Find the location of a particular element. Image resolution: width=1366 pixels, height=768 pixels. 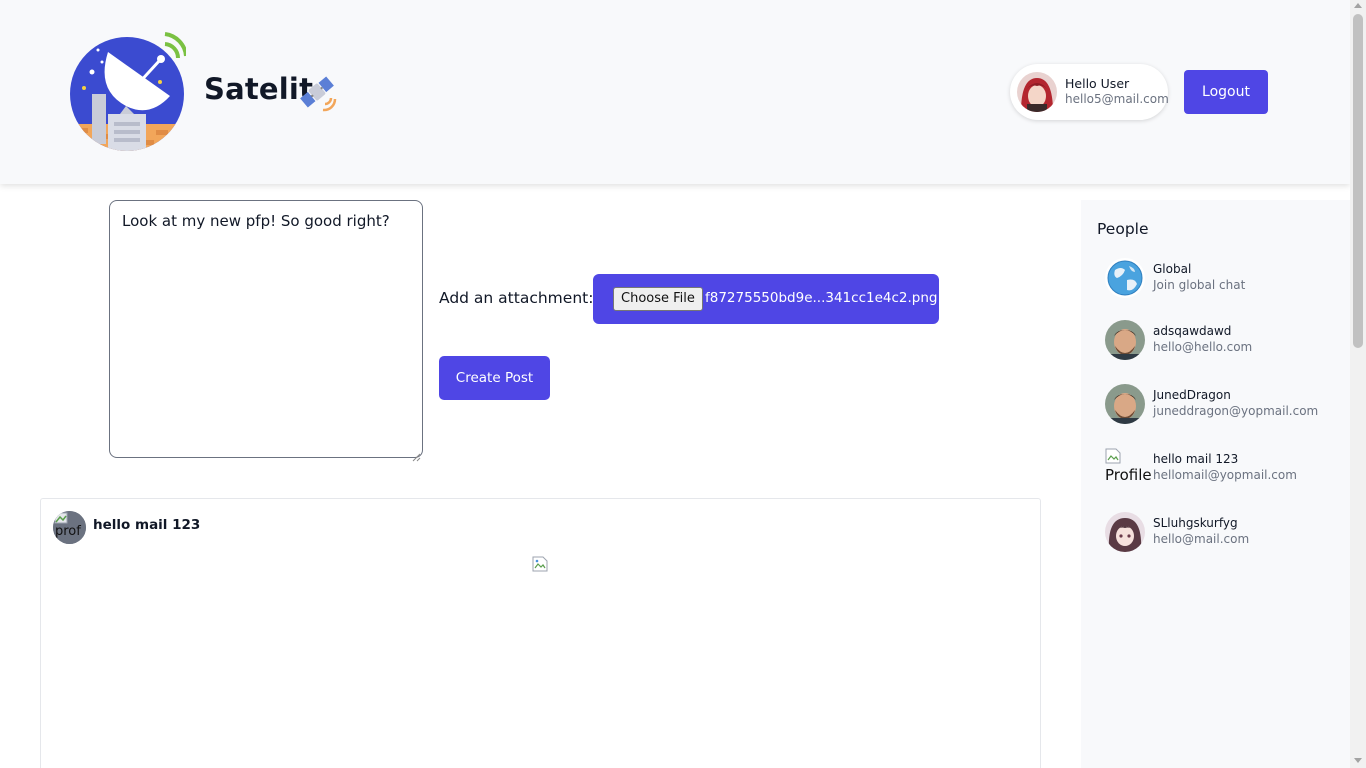

scroll-up-icon is located at coordinates (1358, 5).